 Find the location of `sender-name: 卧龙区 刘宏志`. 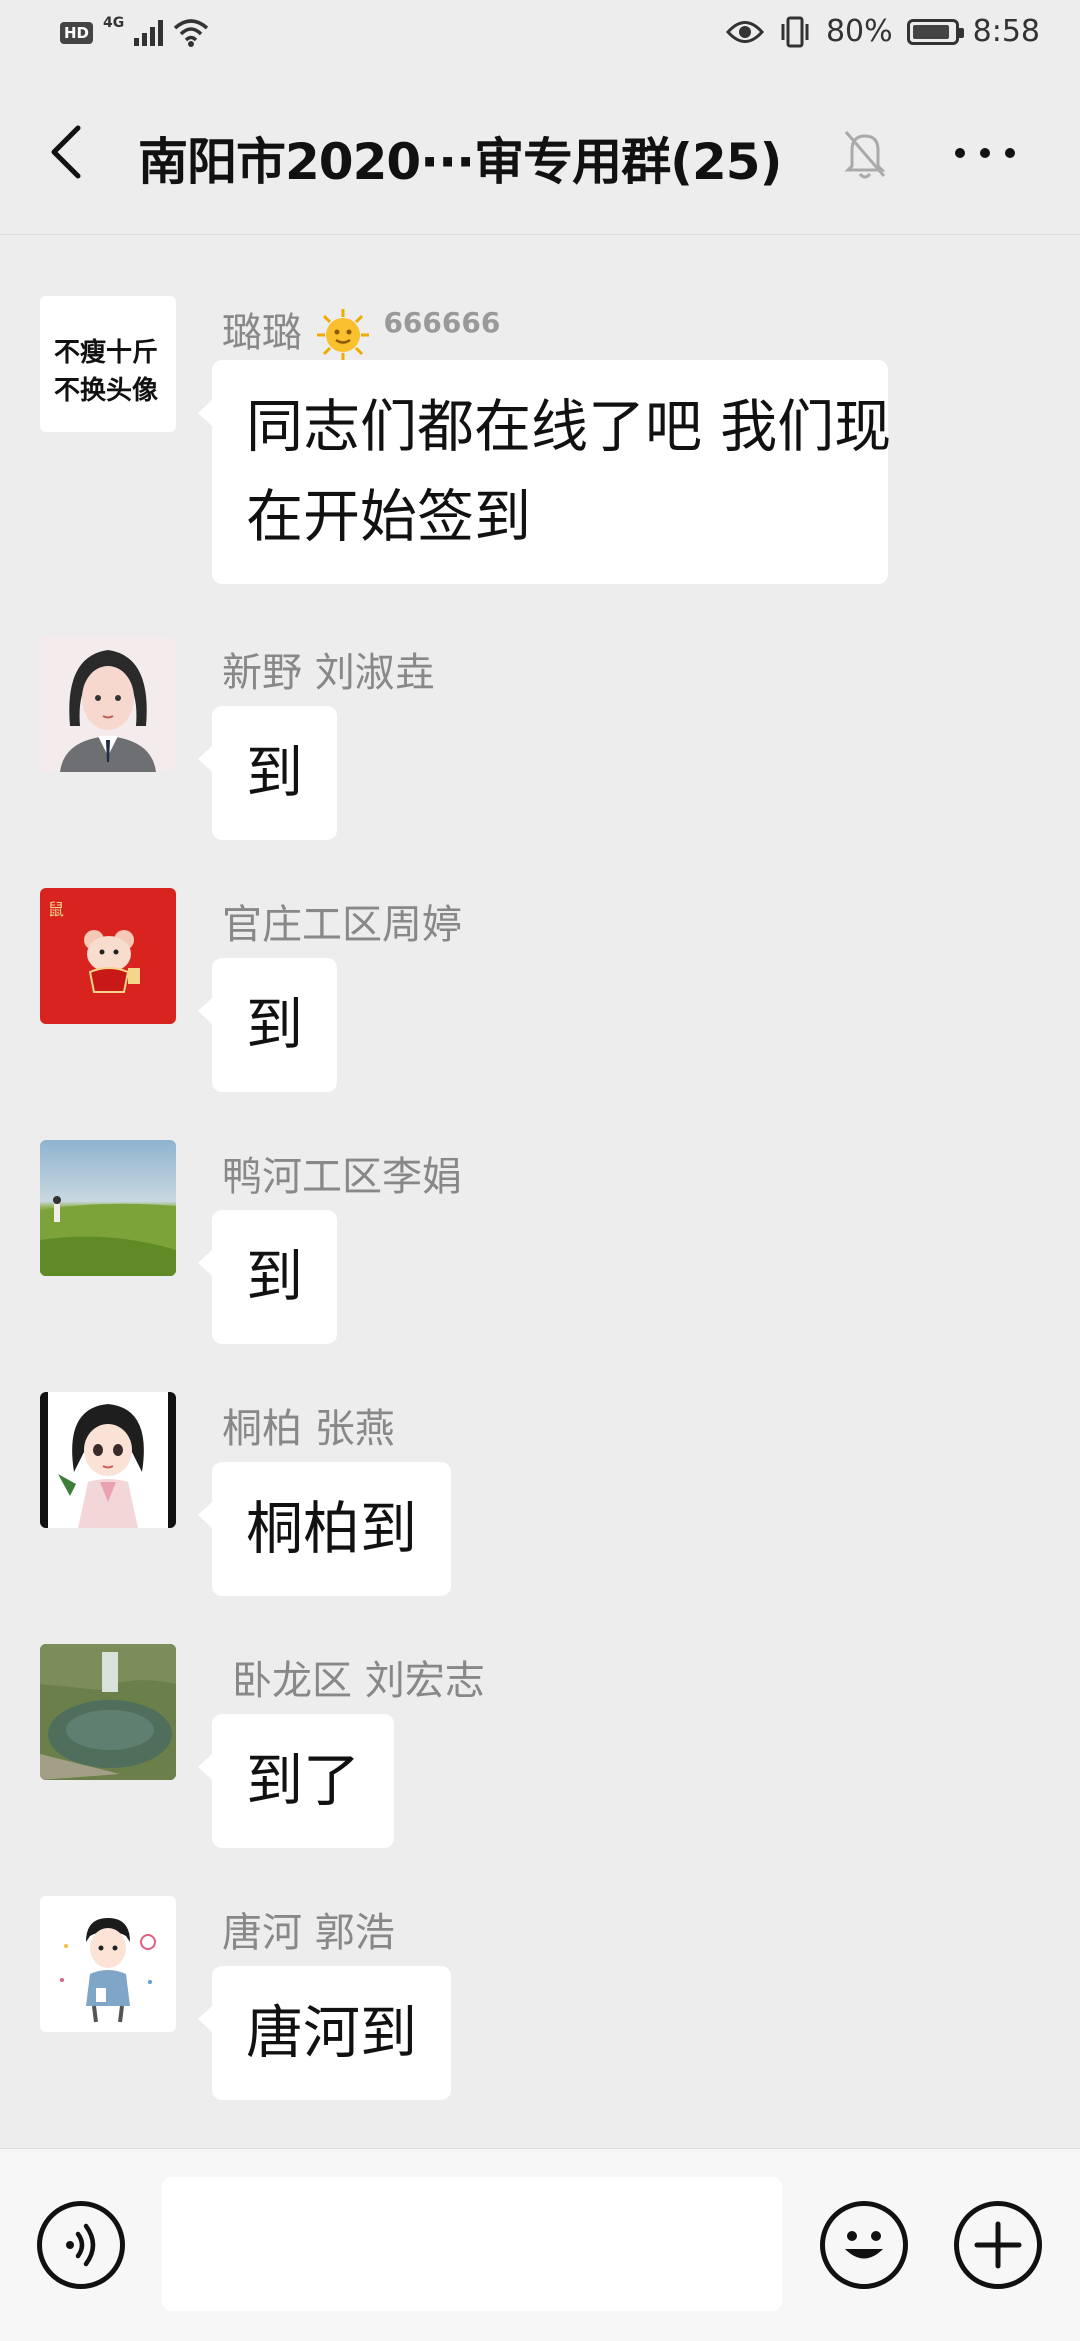

sender-name: 卧龙区 刘宏志 is located at coordinates (358, 1681).